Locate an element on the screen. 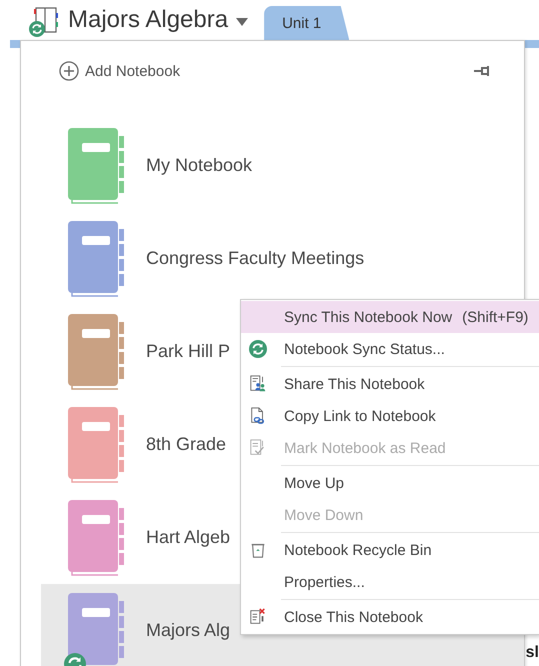 The height and width of the screenshot is (666, 539). page-text: sl is located at coordinates (532, 653).